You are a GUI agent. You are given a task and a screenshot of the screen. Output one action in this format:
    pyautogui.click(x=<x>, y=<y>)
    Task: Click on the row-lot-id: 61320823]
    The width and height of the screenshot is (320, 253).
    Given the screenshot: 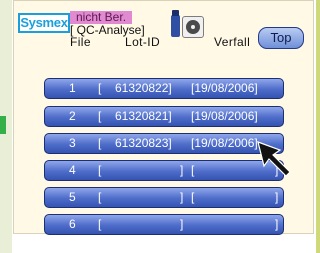 What is the action you would take?
    pyautogui.click(x=143, y=143)
    